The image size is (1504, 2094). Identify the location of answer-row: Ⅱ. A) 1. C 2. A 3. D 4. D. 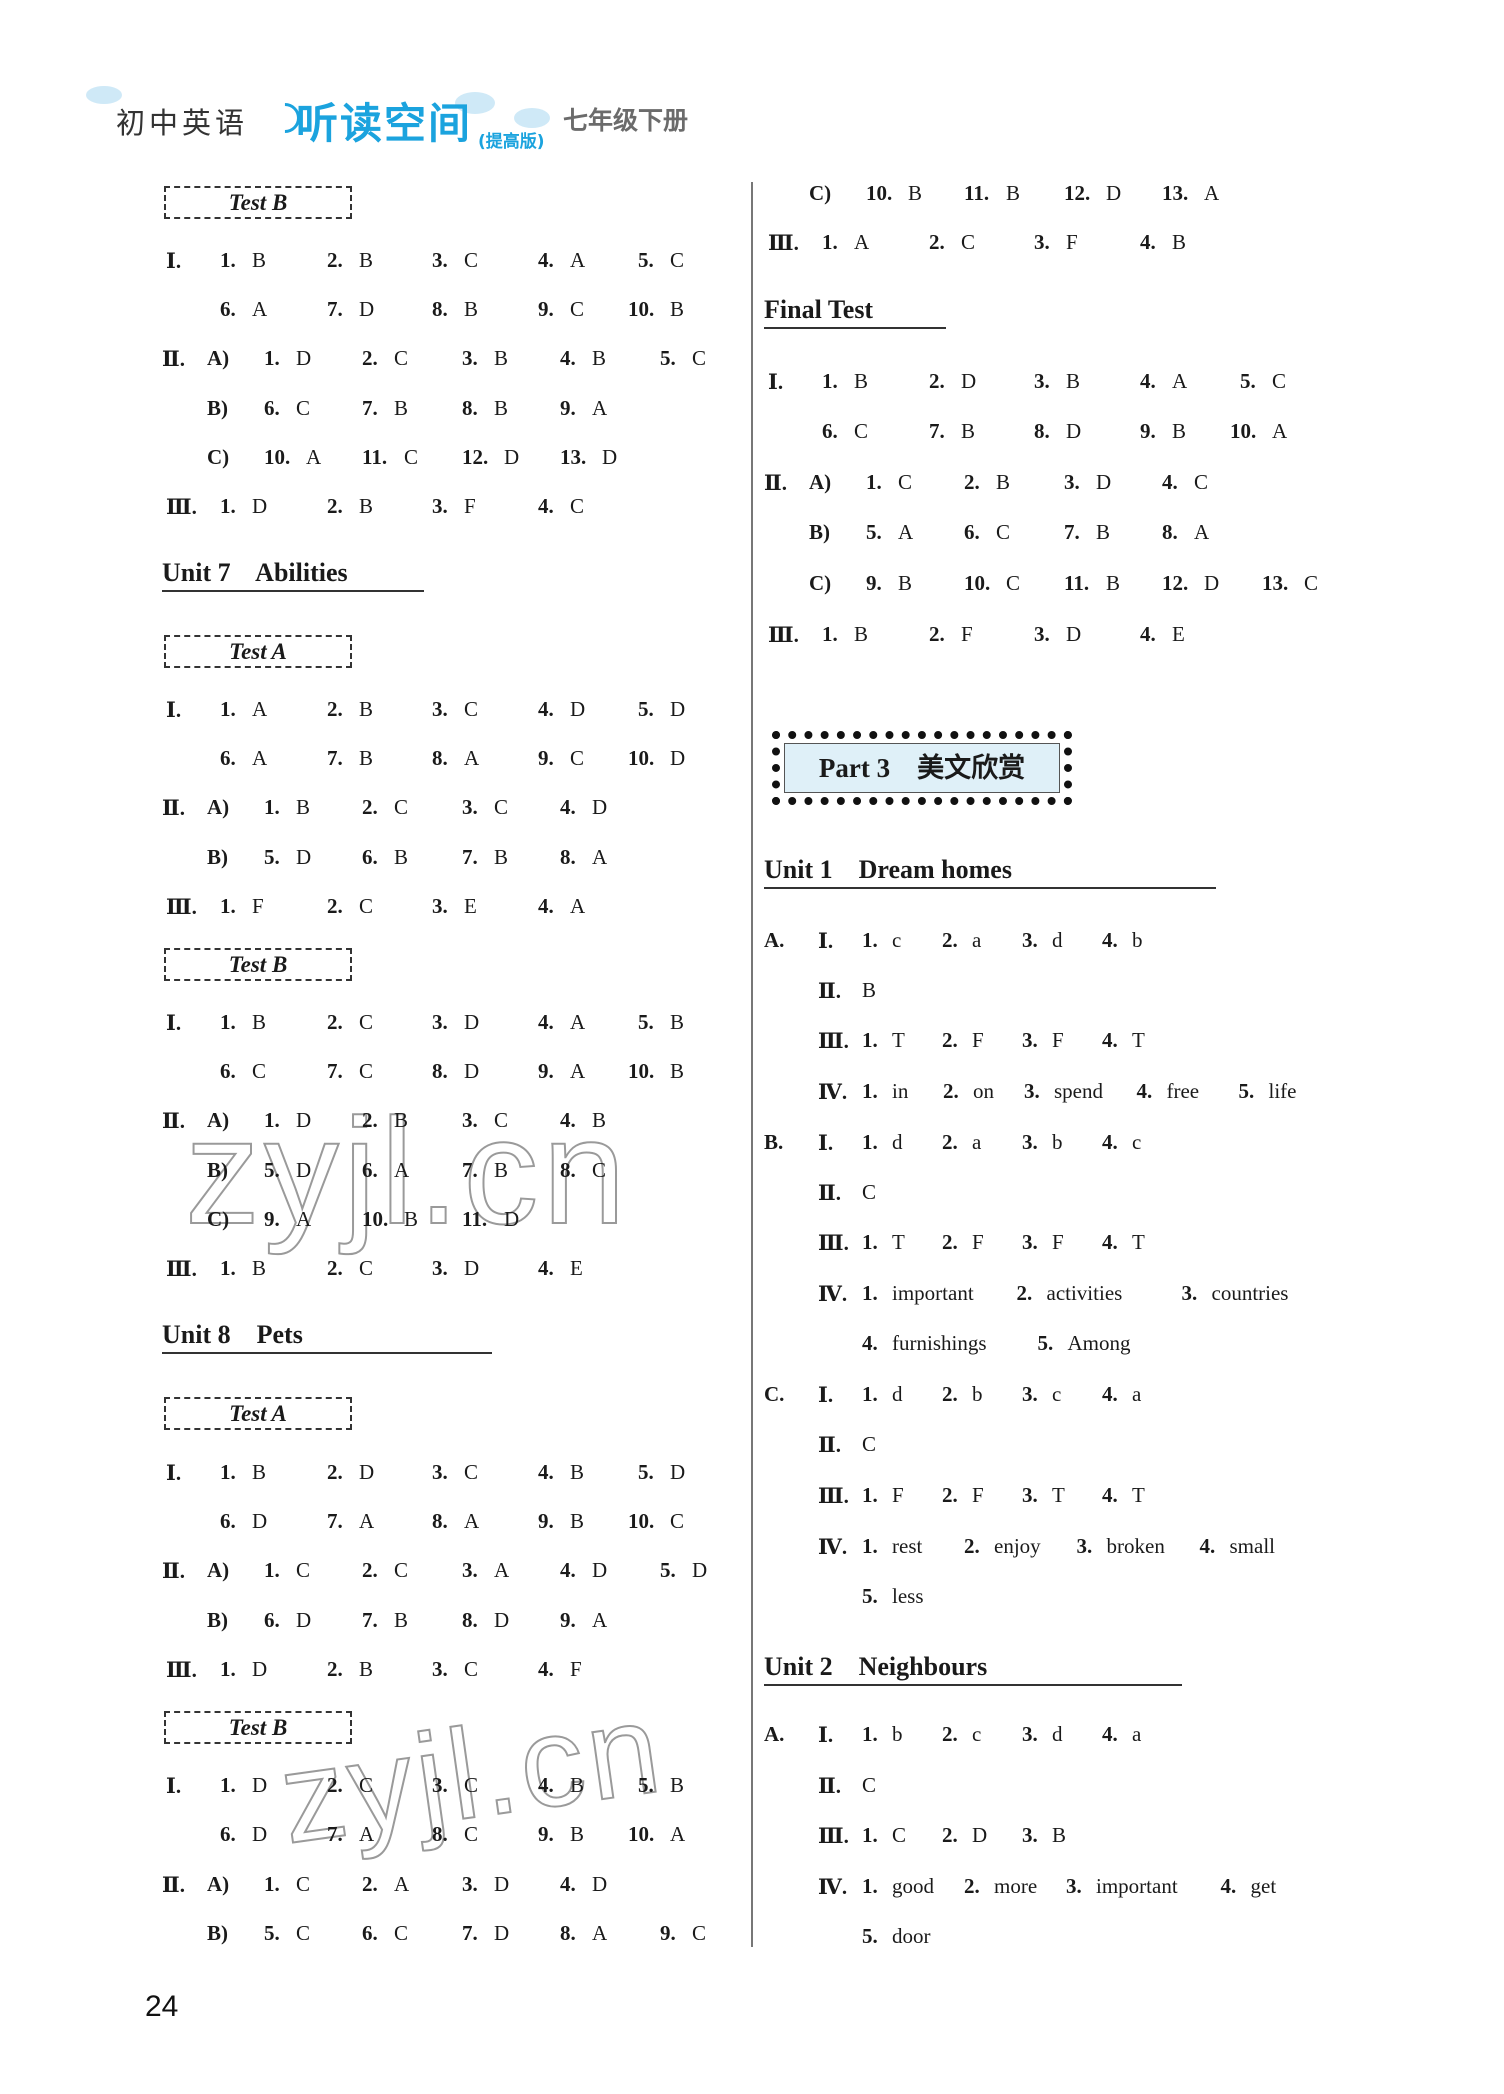
(442, 1887).